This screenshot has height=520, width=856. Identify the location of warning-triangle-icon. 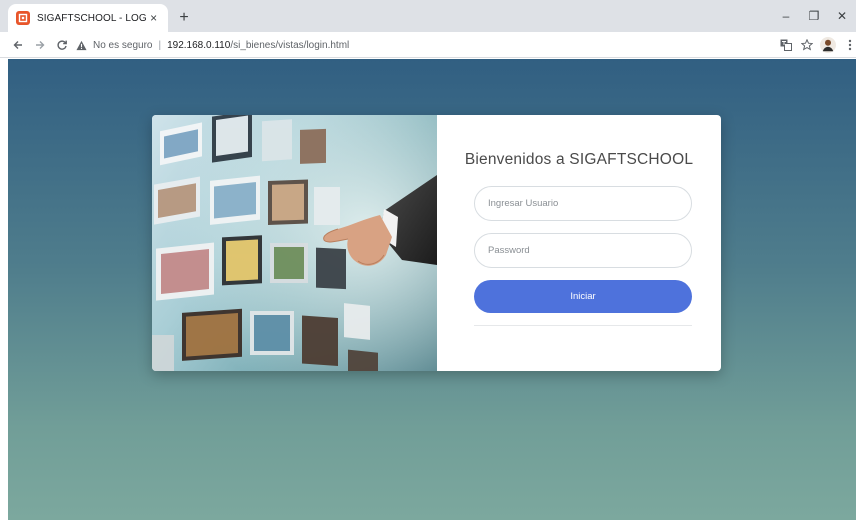
(82, 45).